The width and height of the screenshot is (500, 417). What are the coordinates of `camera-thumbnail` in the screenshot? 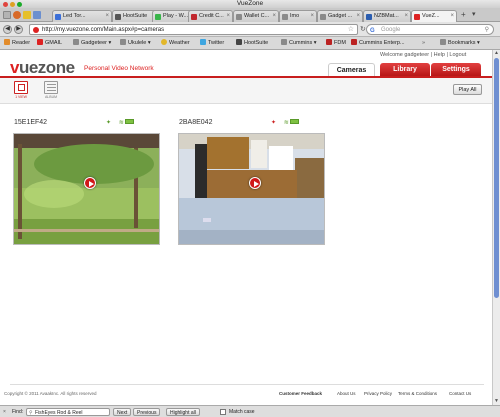 It's located at (86, 189).